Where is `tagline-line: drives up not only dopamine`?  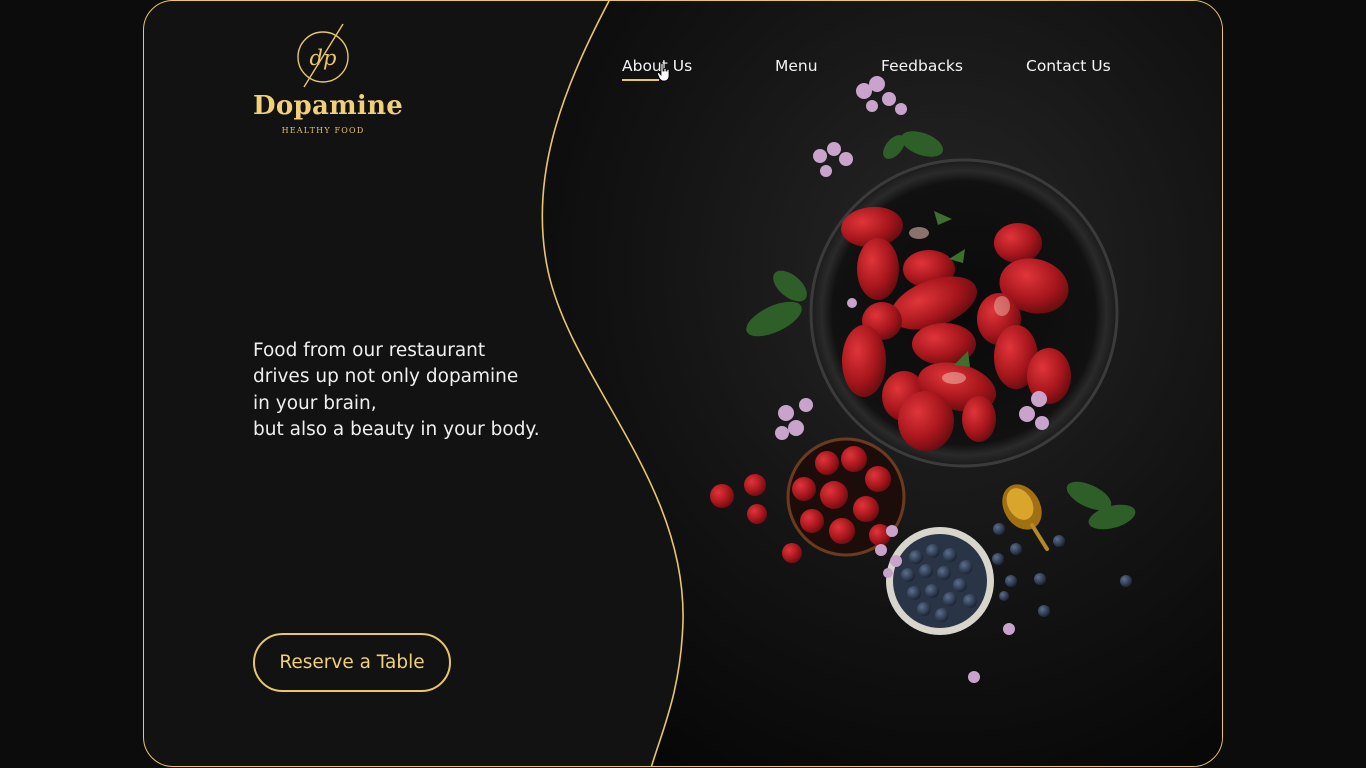 tagline-line: drives up not only dopamine is located at coordinates (386, 377).